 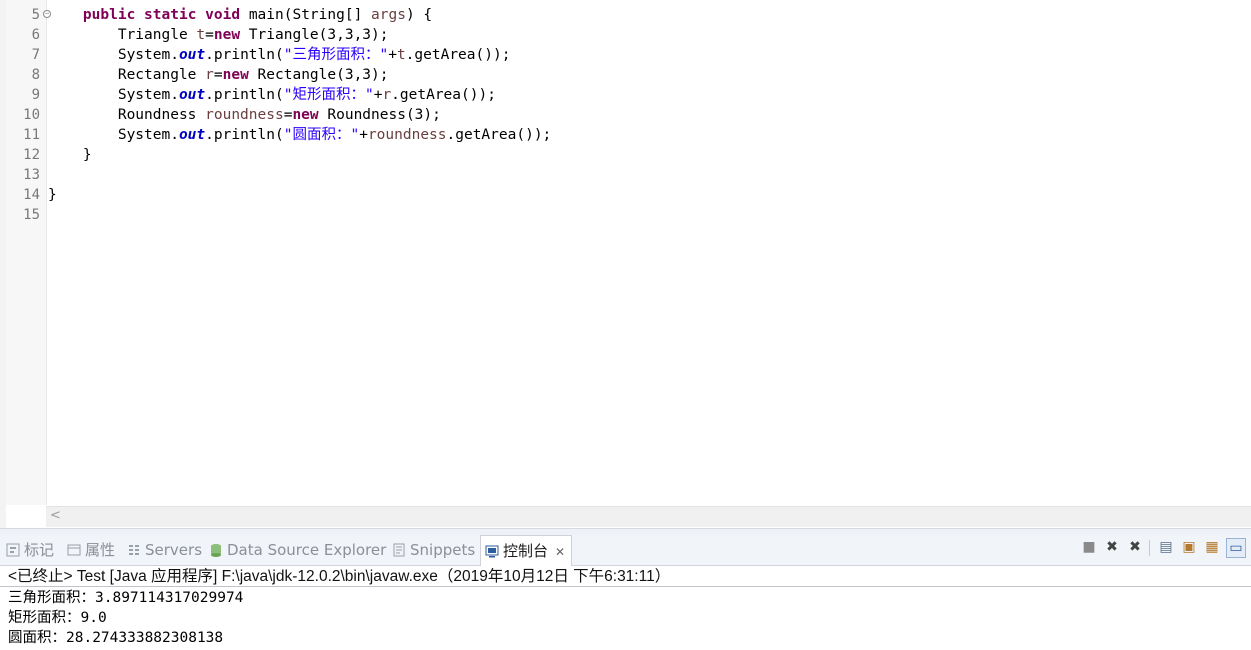 I want to click on tab-markers: 标记, so click(x=30, y=550).